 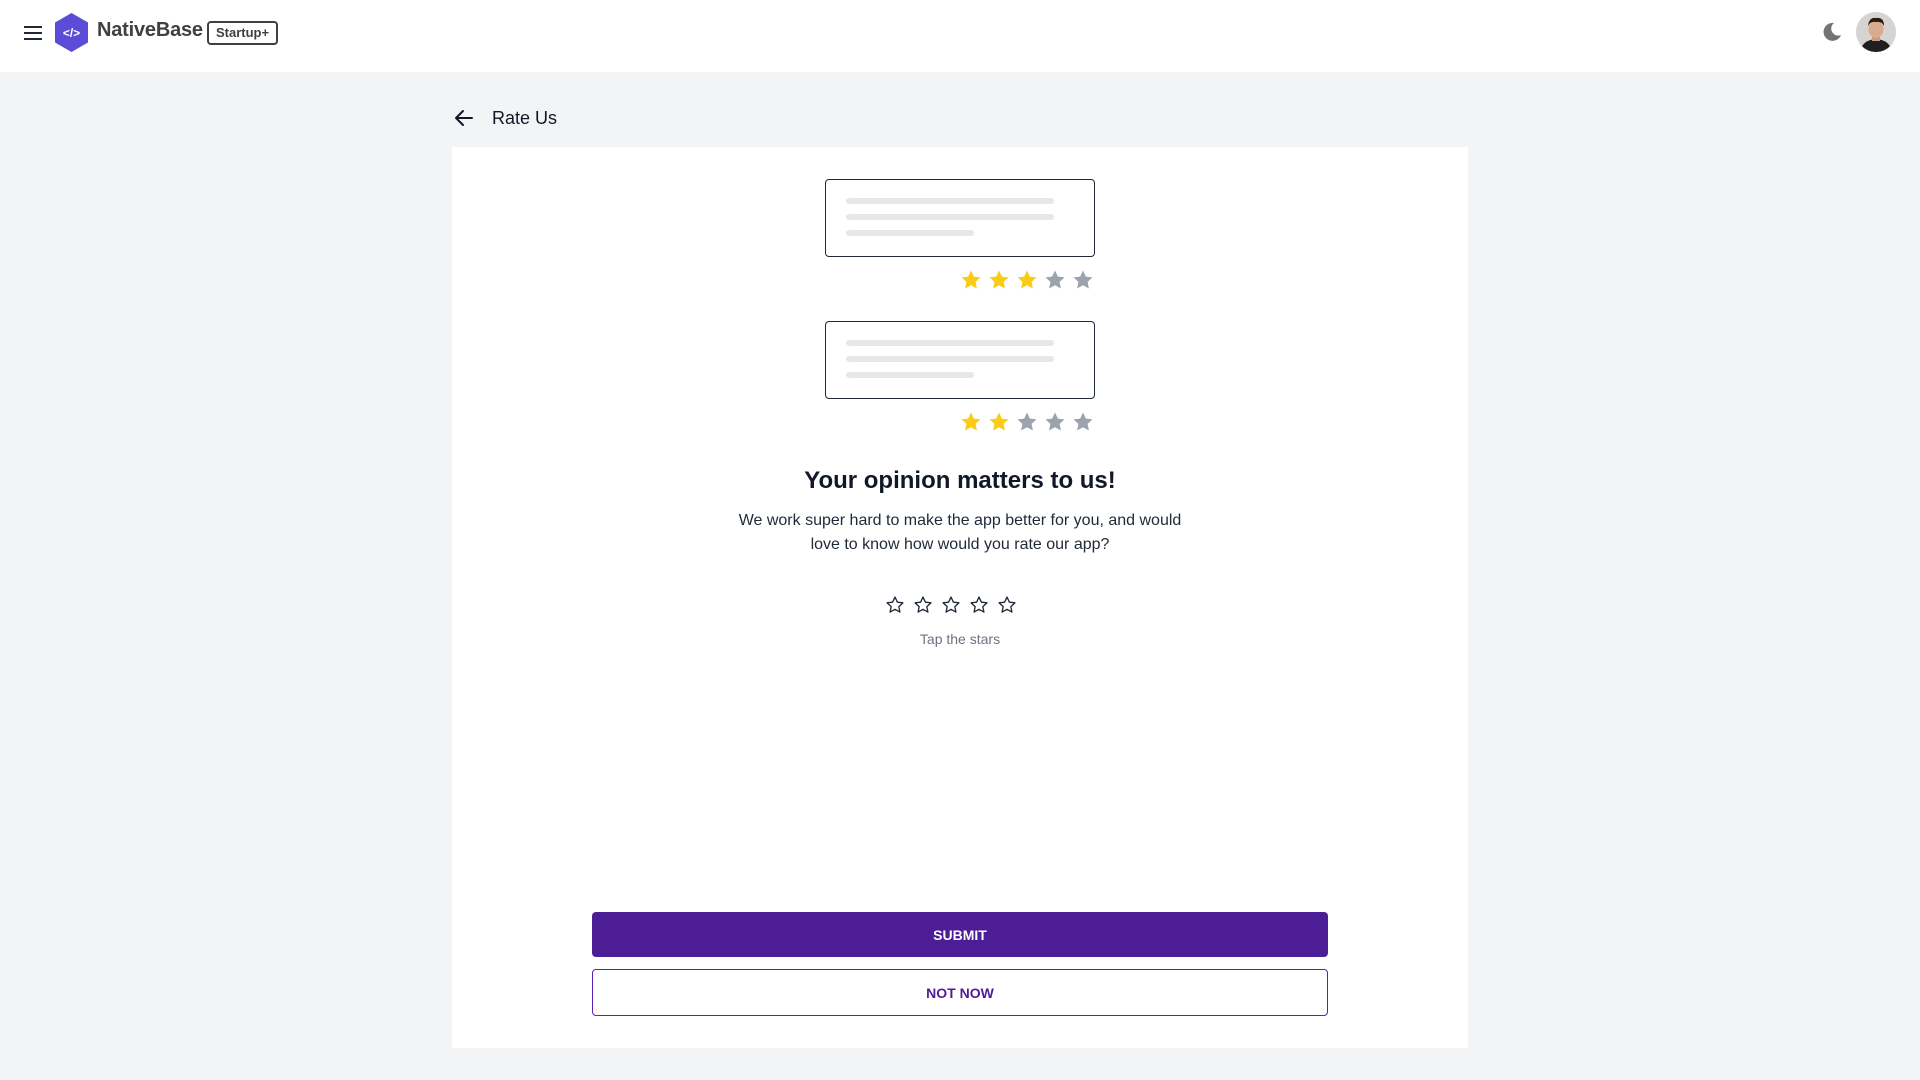 What do you see at coordinates (464, 118) in the screenshot?
I see `arrow-left-icon` at bounding box center [464, 118].